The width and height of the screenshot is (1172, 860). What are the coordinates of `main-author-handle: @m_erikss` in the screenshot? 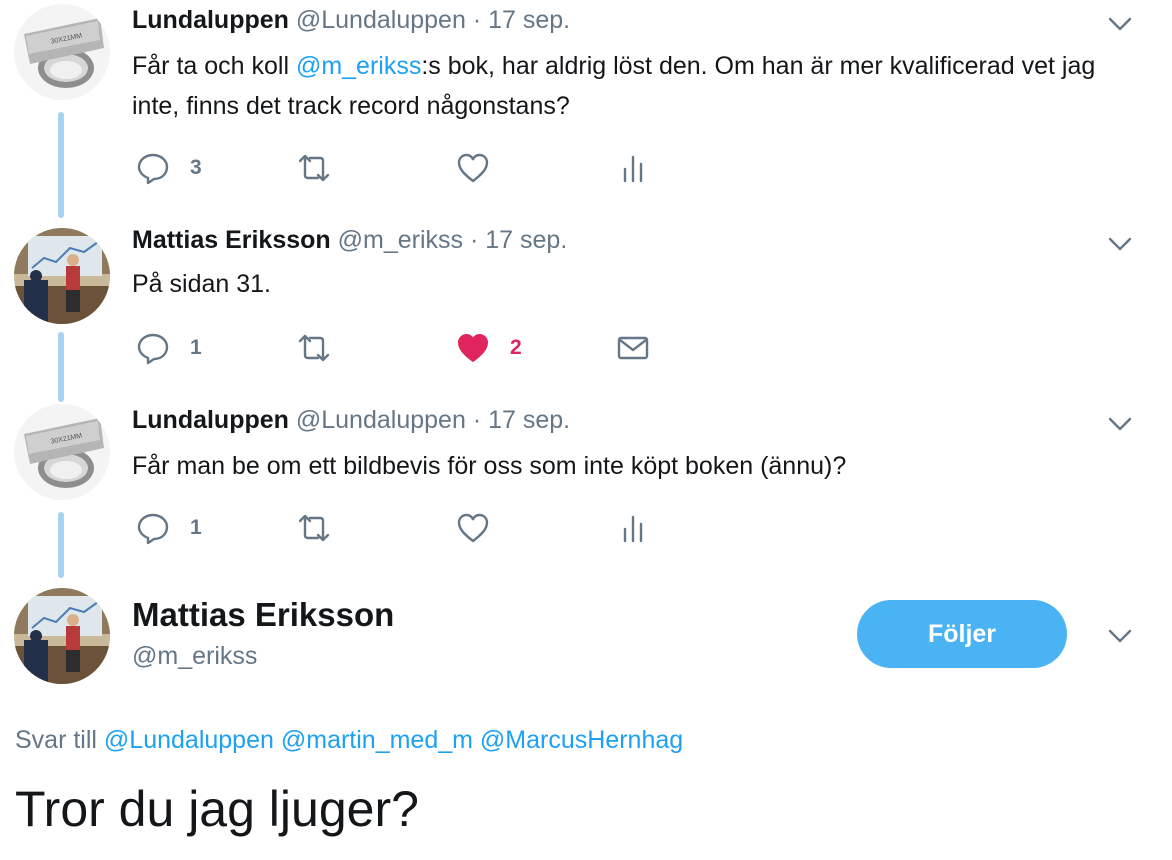 It's located at (194, 656).